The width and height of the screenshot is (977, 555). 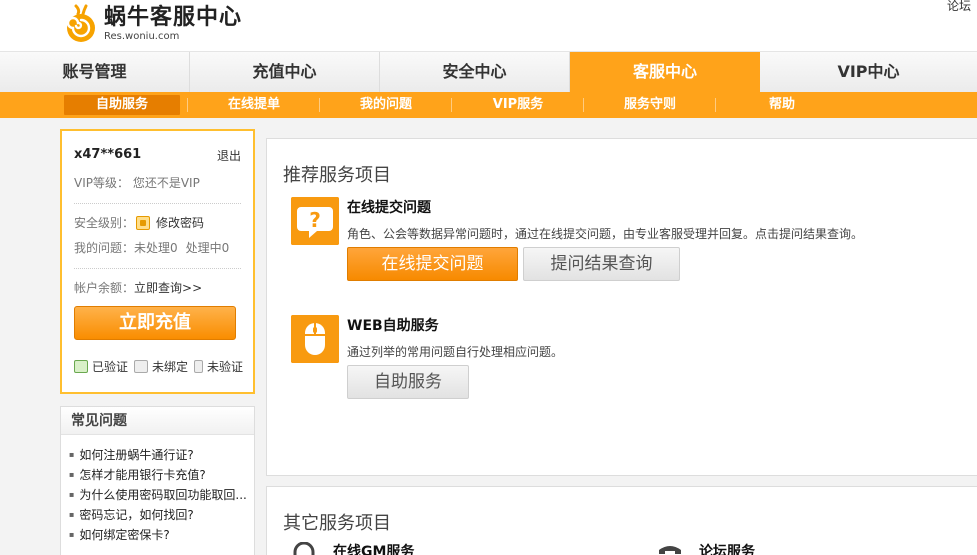 I want to click on service-name: 在线GM服务, so click(x=374, y=549).